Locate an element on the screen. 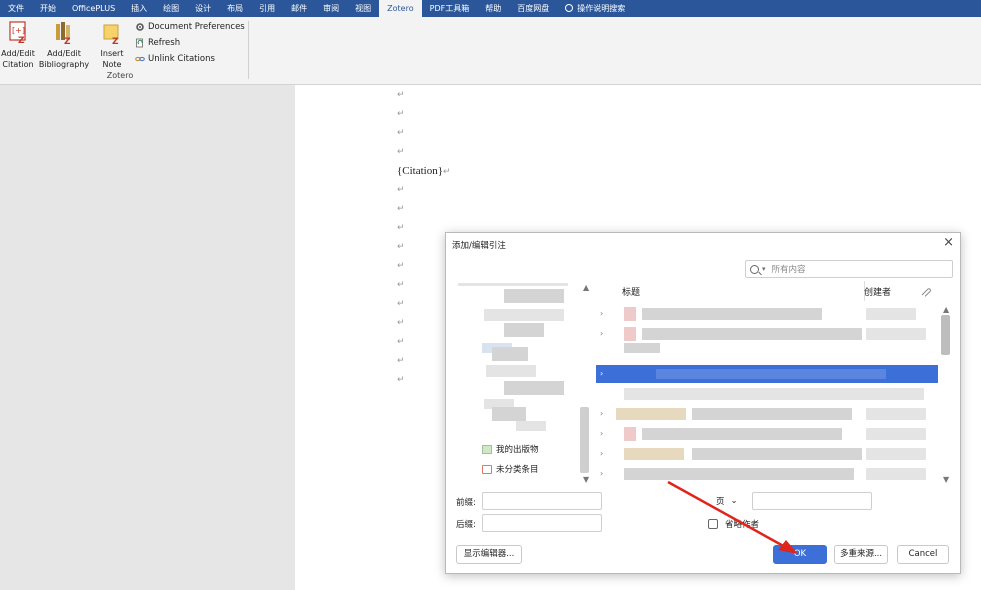 The image size is (981, 590). add-edit-bibliography-button: Z Add/Edit Bibliography is located at coordinates (64, 45).